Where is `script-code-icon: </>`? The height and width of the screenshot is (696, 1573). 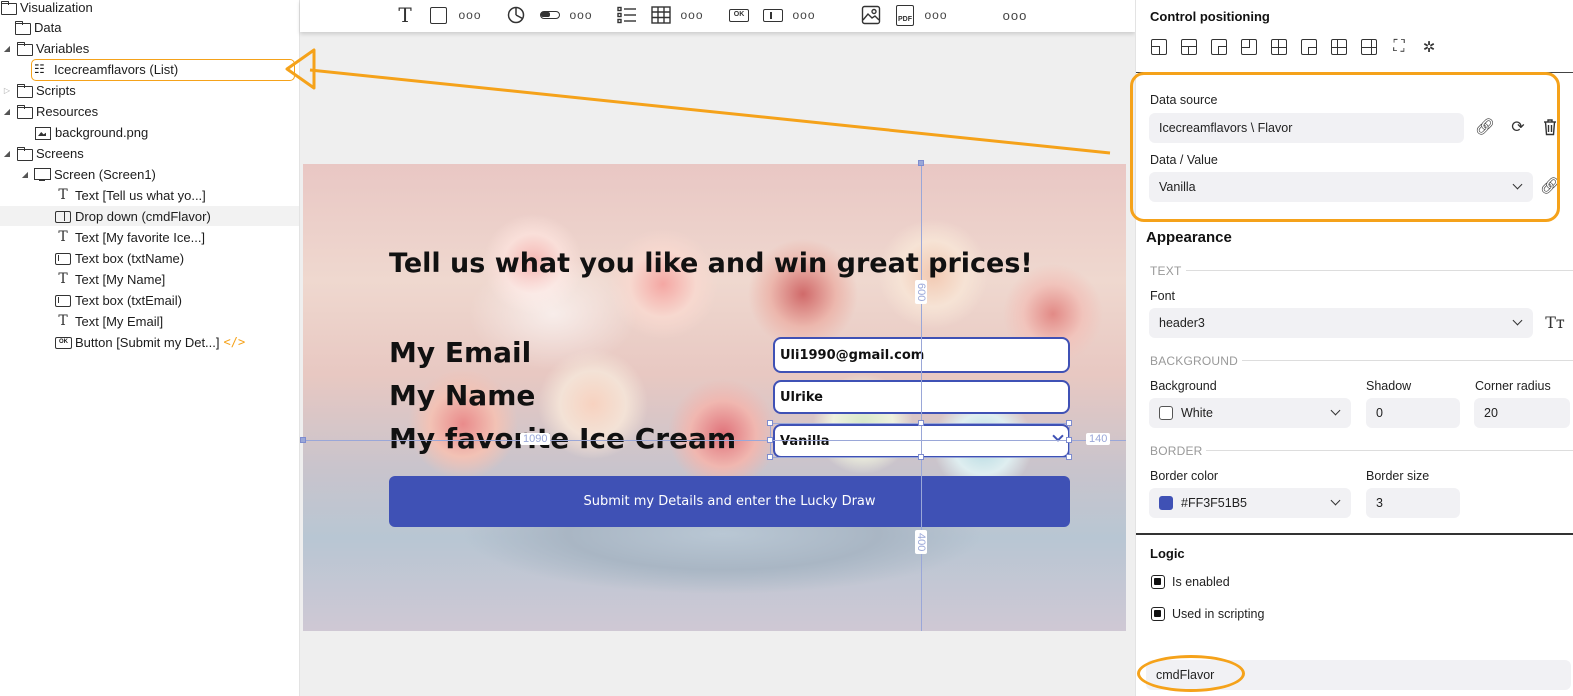 script-code-icon: </> is located at coordinates (235, 342).